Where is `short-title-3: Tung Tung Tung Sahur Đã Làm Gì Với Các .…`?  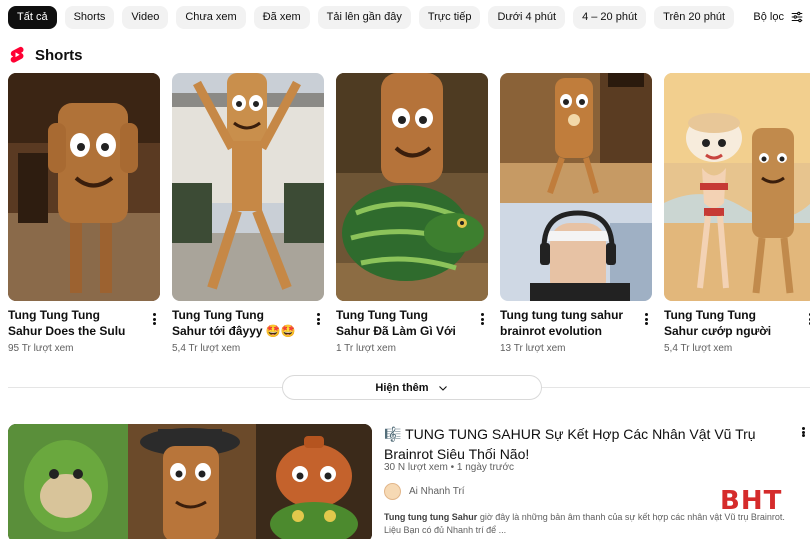
short-title-3: Tung Tung Tung Sahur Đã Làm Gì Với Các .… is located at coordinates (400, 323).